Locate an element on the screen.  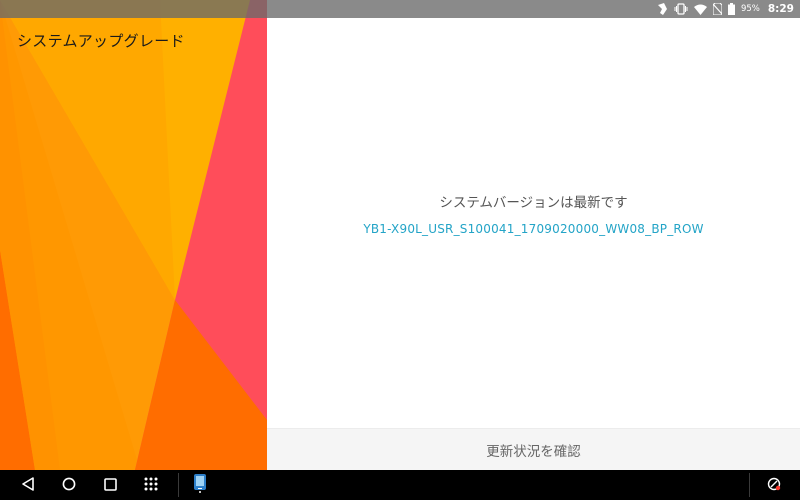
app-drawer-button is located at coordinates (151, 485).